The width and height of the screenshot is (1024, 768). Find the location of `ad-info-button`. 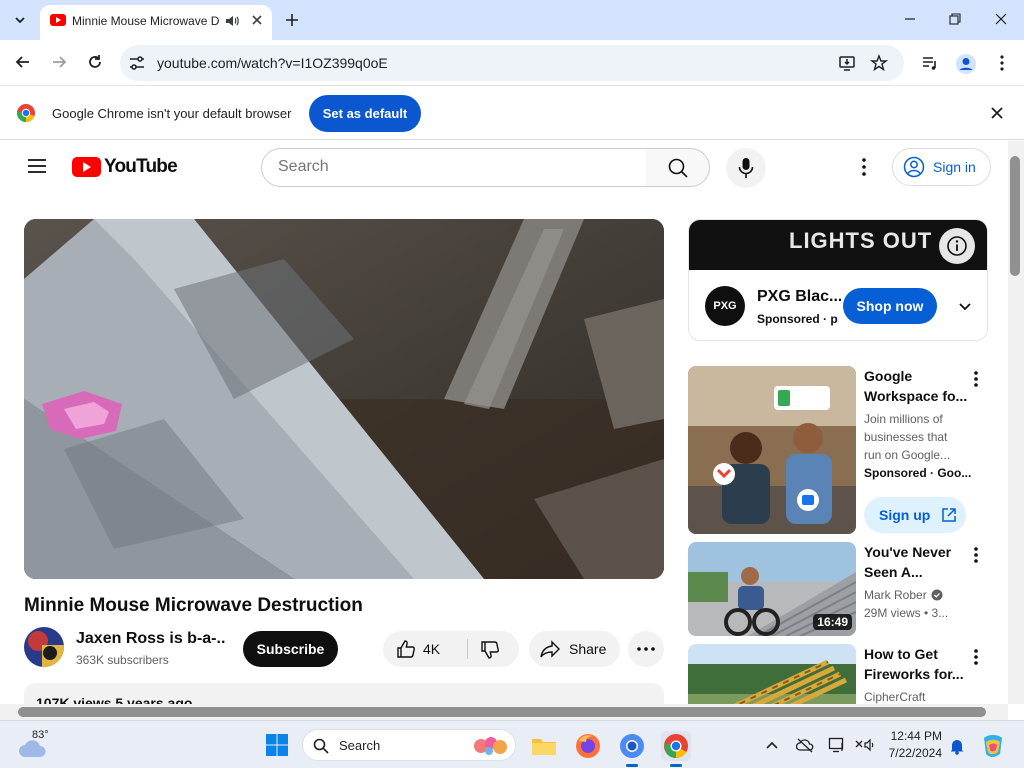

ad-info-button is located at coordinates (957, 246).